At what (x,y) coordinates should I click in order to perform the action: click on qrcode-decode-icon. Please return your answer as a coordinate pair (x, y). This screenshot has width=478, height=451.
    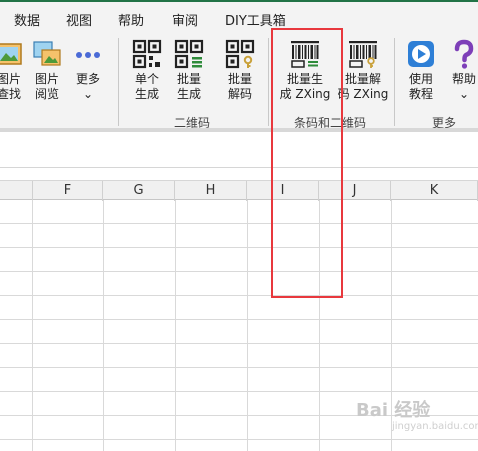
    Looking at the image, I should click on (240, 54).